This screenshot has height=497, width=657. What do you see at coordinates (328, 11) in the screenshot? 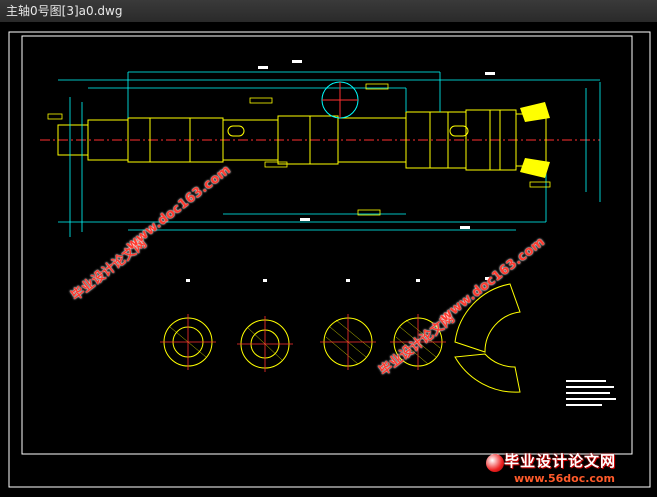
I see `window-titlebar: 主轴0号图[3]a0.dwg` at bounding box center [328, 11].